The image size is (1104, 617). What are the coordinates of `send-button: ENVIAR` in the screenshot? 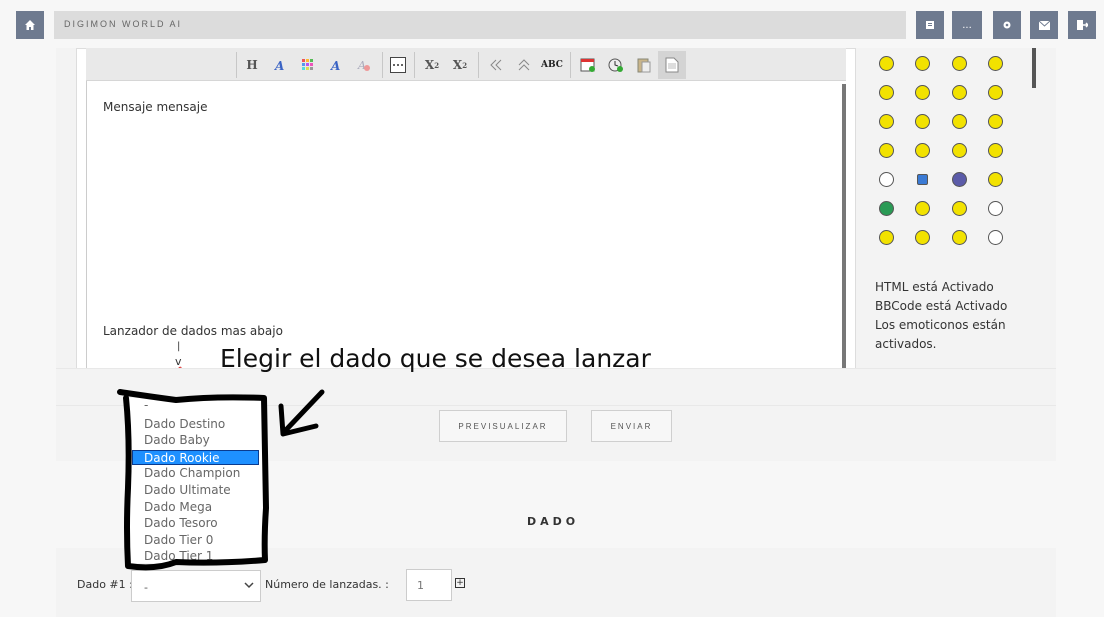 It's located at (631, 426).